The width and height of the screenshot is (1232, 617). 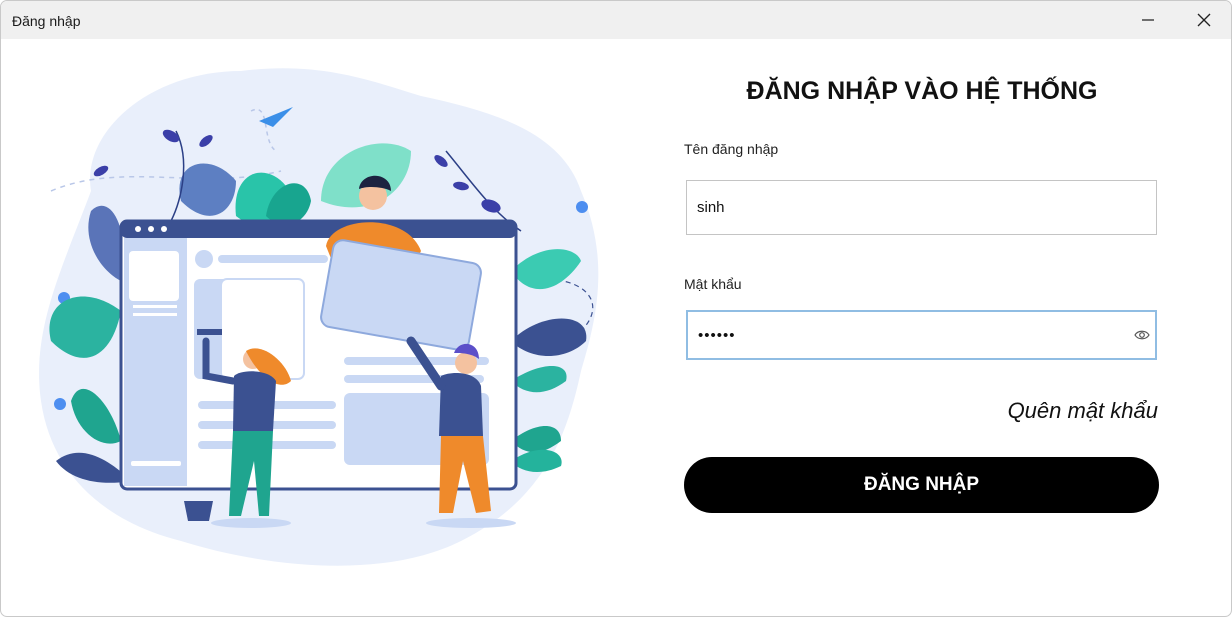 What do you see at coordinates (1083, 411) in the screenshot?
I see `forgot-password-link: Quên mật khẩu` at bounding box center [1083, 411].